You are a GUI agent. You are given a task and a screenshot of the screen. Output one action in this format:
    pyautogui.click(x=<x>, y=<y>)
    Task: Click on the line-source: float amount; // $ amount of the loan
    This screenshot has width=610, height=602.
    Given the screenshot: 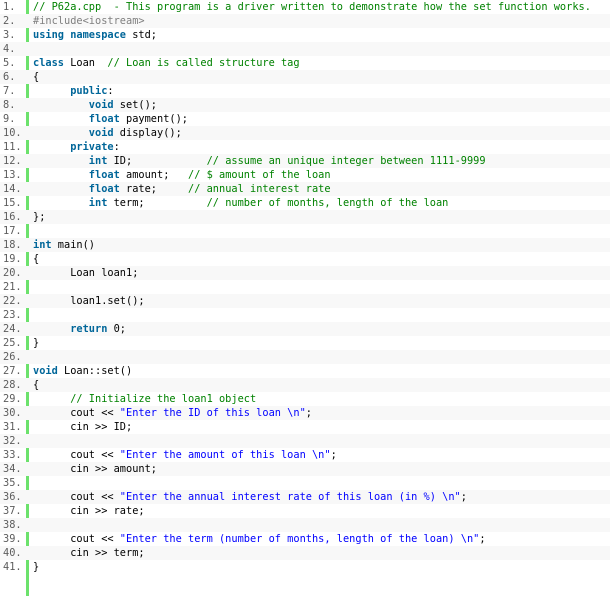 What is the action you would take?
    pyautogui.click(x=319, y=175)
    